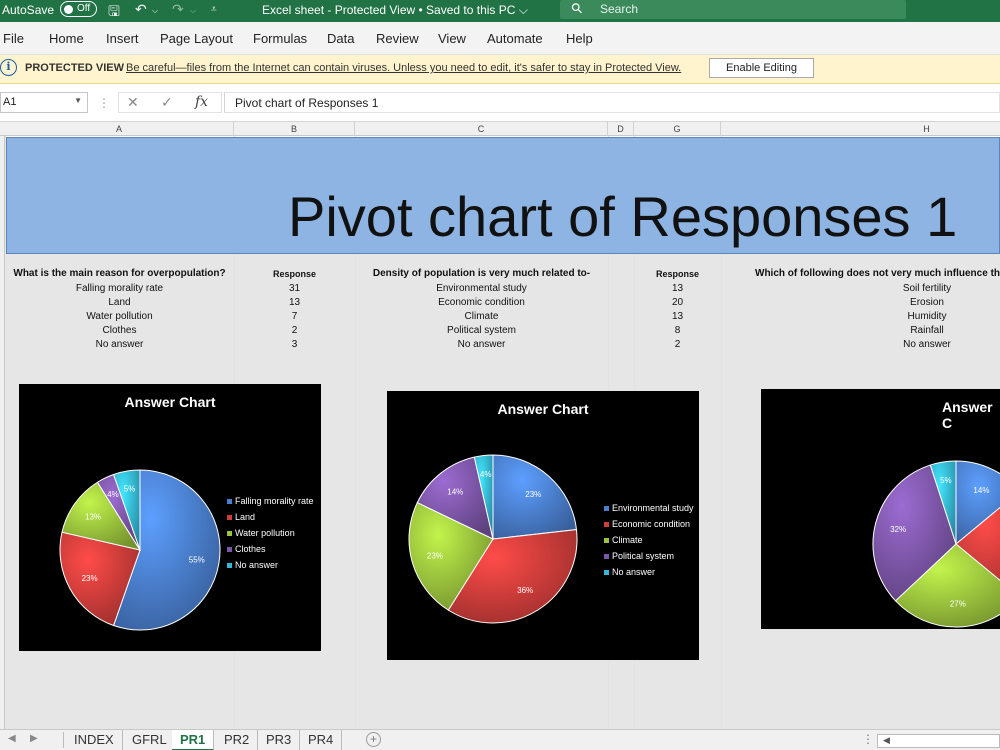  Describe the element at coordinates (237, 740) in the screenshot. I see `sheet-tab-pr2: PR2` at that location.